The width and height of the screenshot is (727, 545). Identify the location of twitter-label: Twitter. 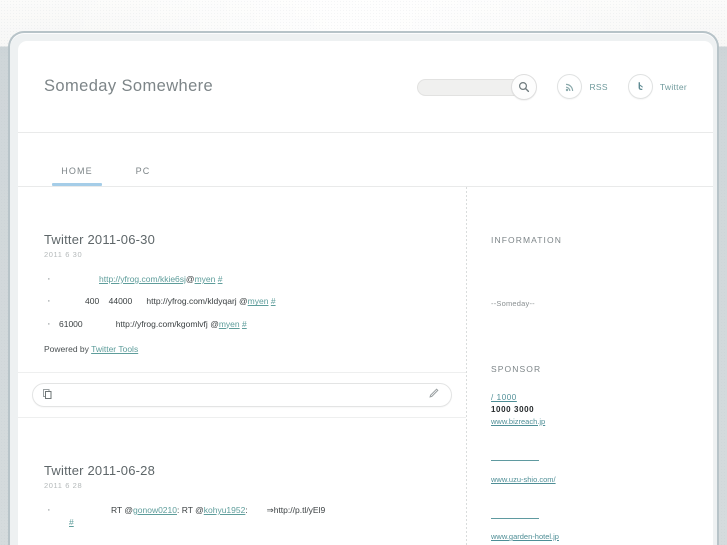
(673, 86).